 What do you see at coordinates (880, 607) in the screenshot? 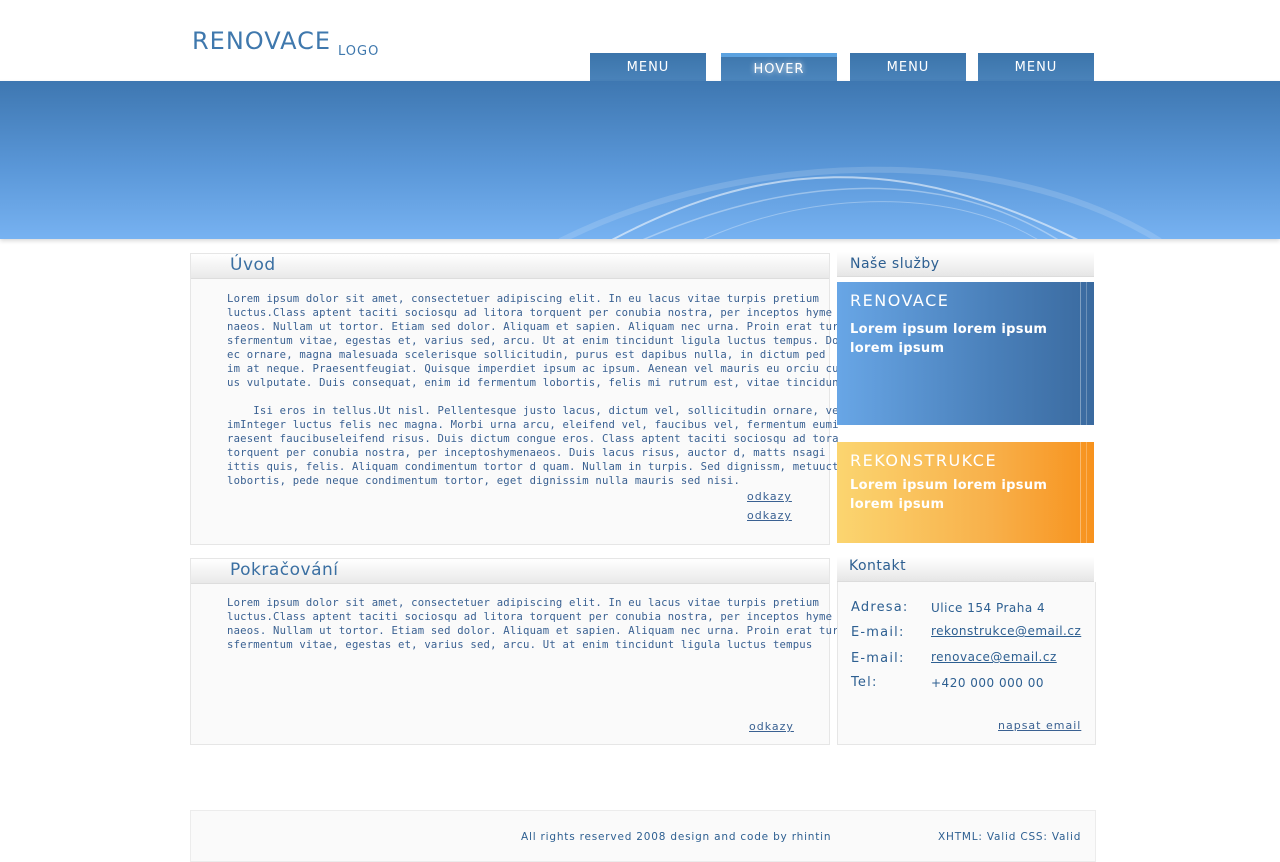
I see `contact-address-label: Adresa:` at bounding box center [880, 607].